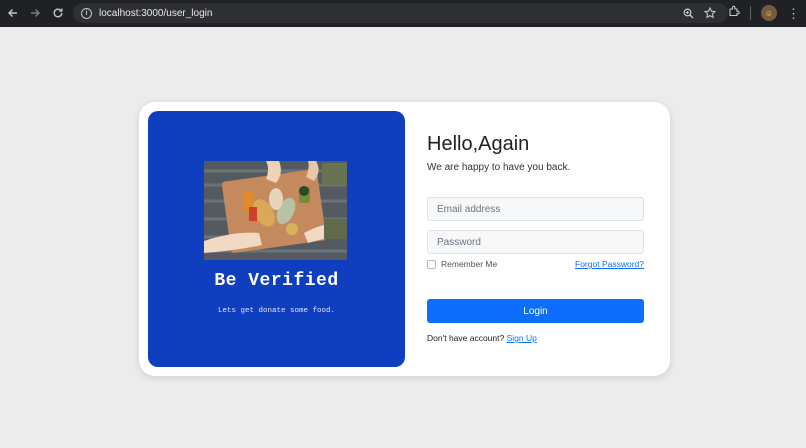 The height and width of the screenshot is (448, 806). I want to click on browser-toolbar: i localhost:3000/user_login ☺ ⋮, so click(403, 13).